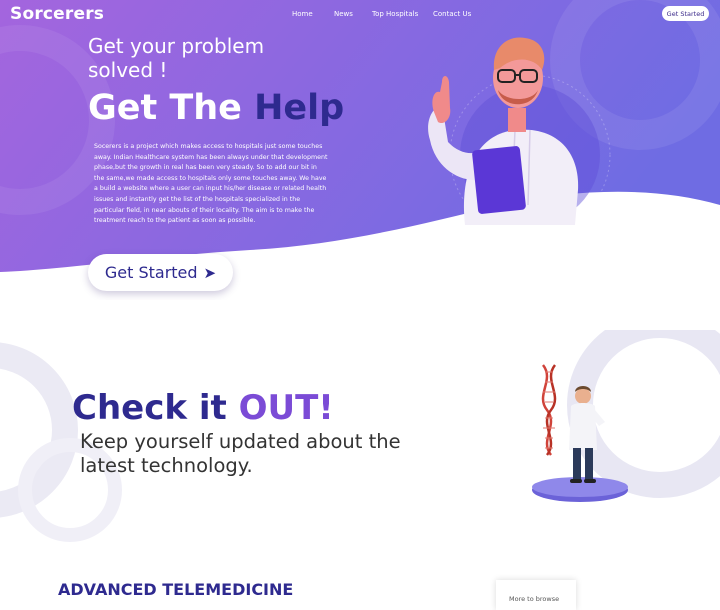  I want to click on doctor-illustration, so click(503, 131).